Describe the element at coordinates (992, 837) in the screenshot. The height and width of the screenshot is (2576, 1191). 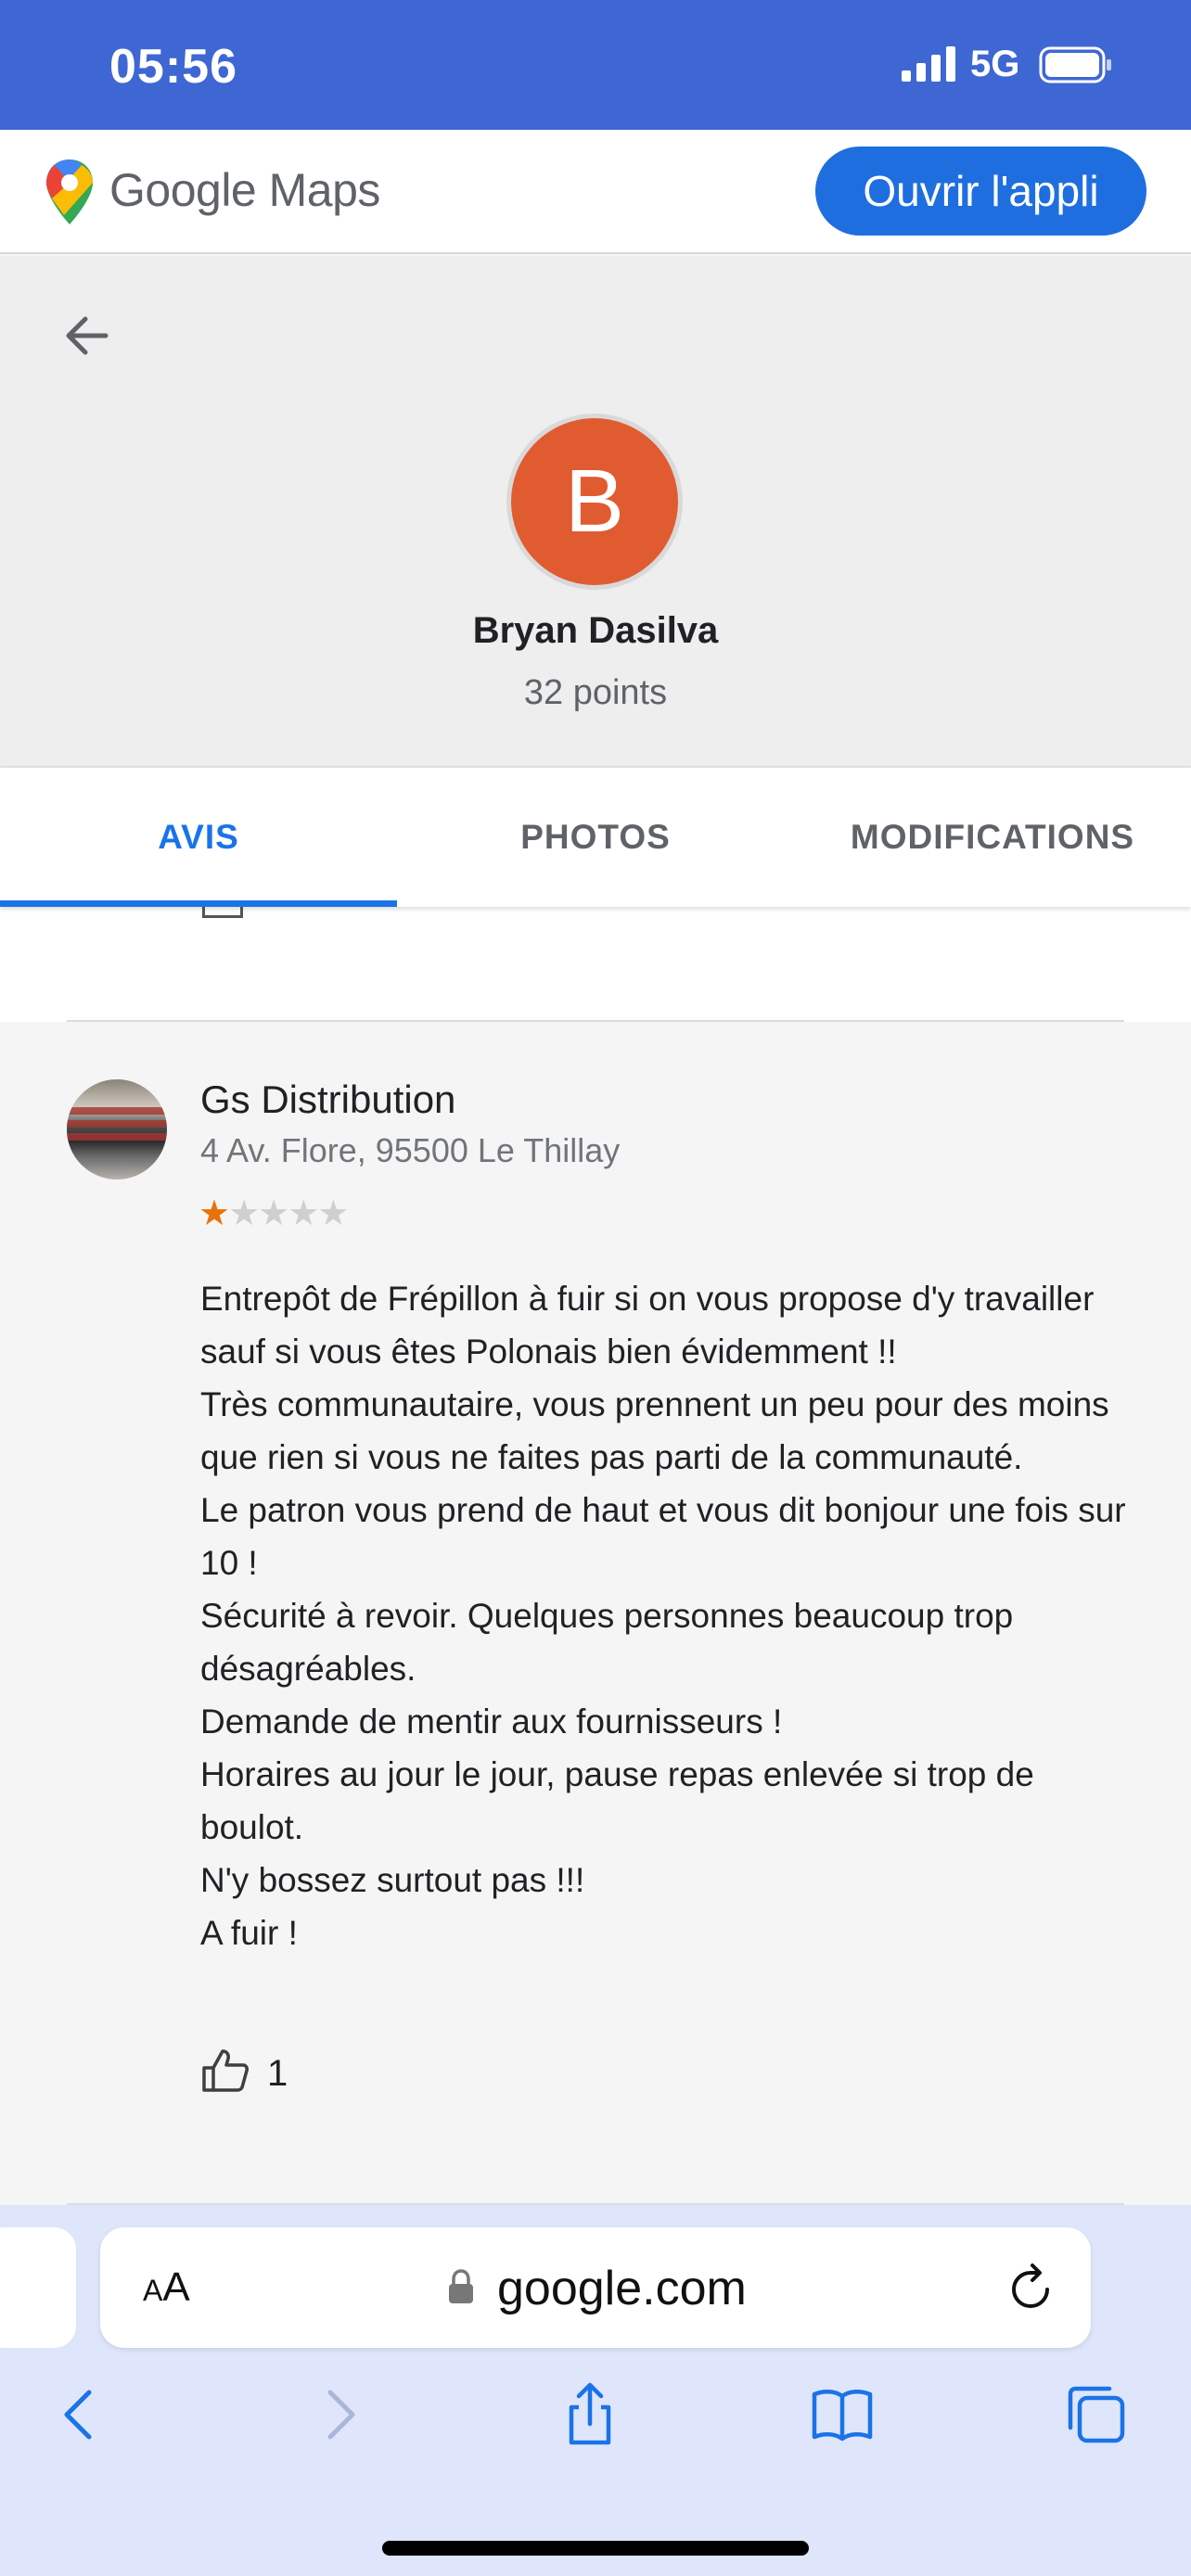
I see `tab-modifications: MODIFICATIONS` at that location.